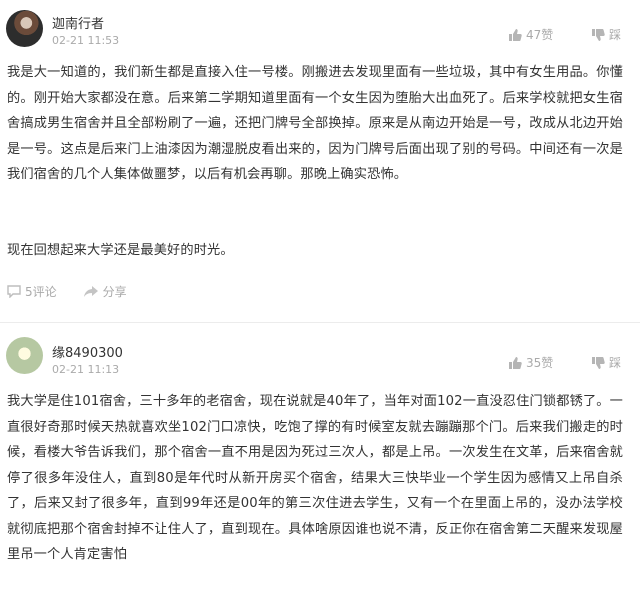 Image resolution: width=640 pixels, height=592 pixels. Describe the element at coordinates (14, 291) in the screenshot. I see `comment-icon` at that location.